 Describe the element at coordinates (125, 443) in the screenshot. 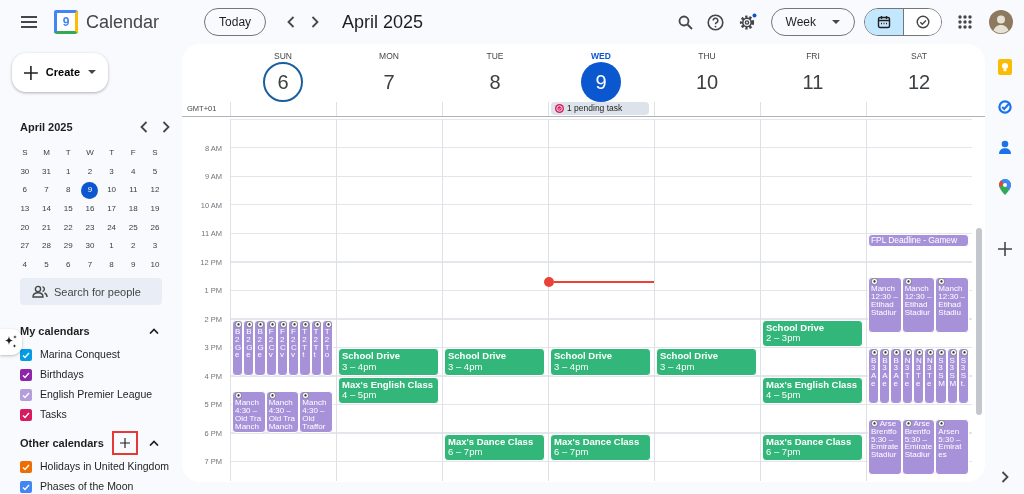

I see `add-calendar-button` at that location.